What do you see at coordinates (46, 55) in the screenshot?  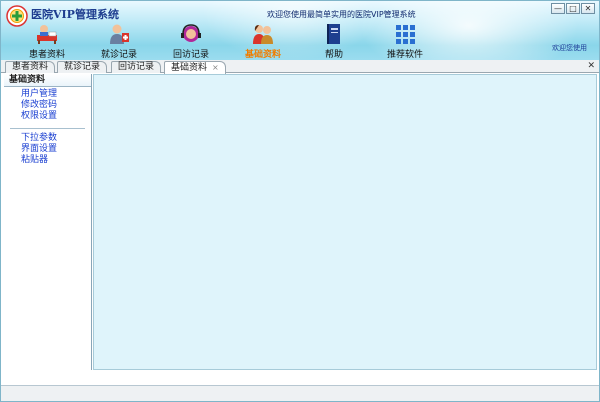 I see `toolbar-label: 患者资料` at bounding box center [46, 55].